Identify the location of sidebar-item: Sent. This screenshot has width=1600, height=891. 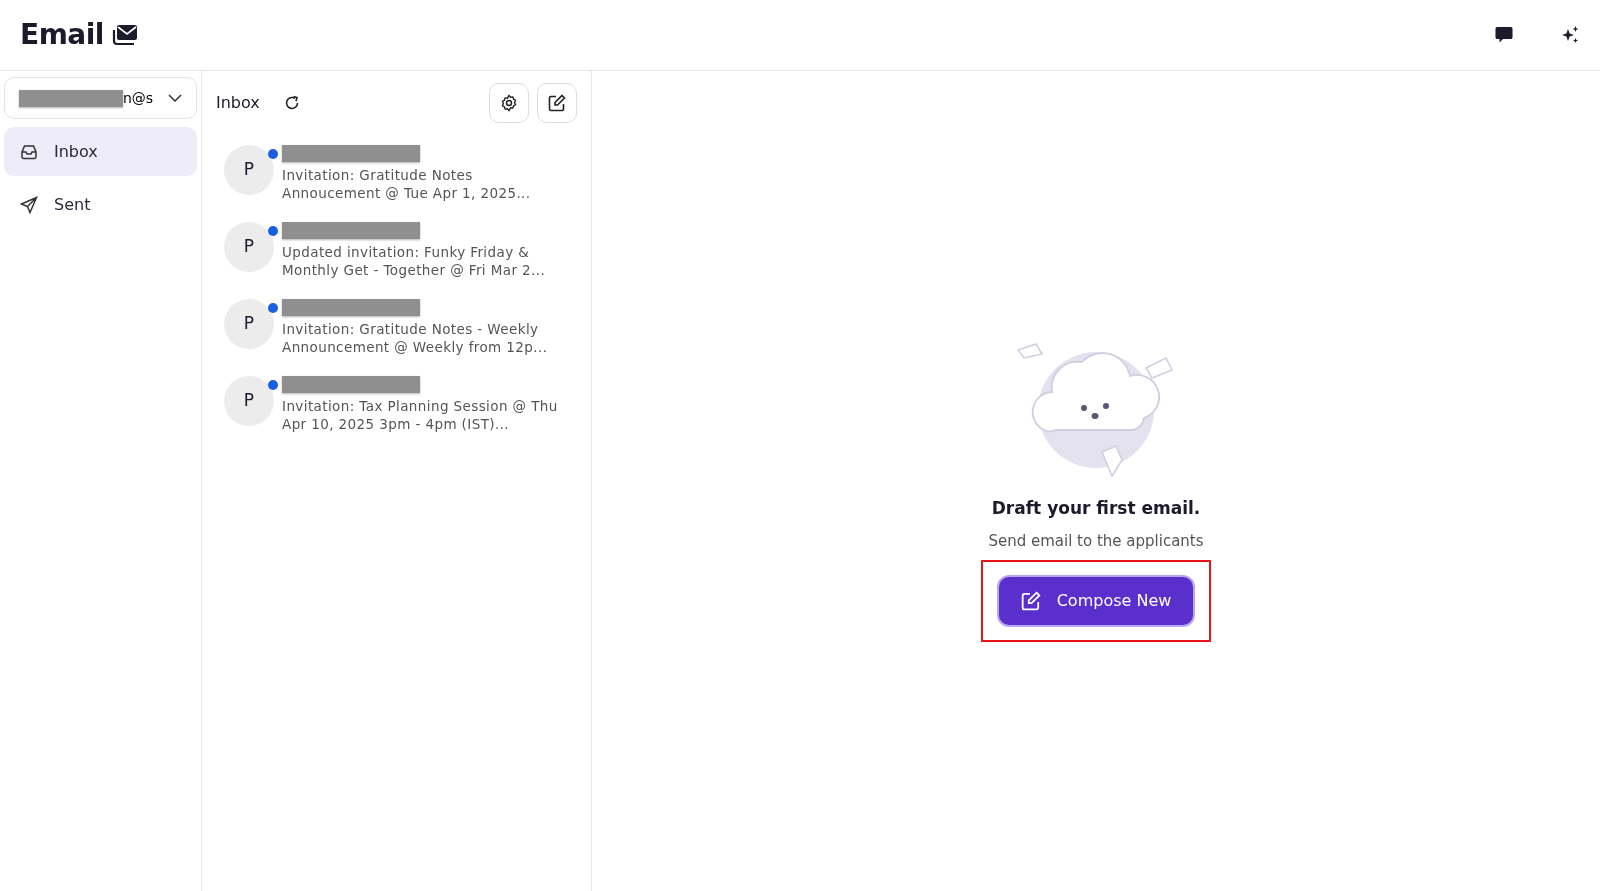
(100, 204).